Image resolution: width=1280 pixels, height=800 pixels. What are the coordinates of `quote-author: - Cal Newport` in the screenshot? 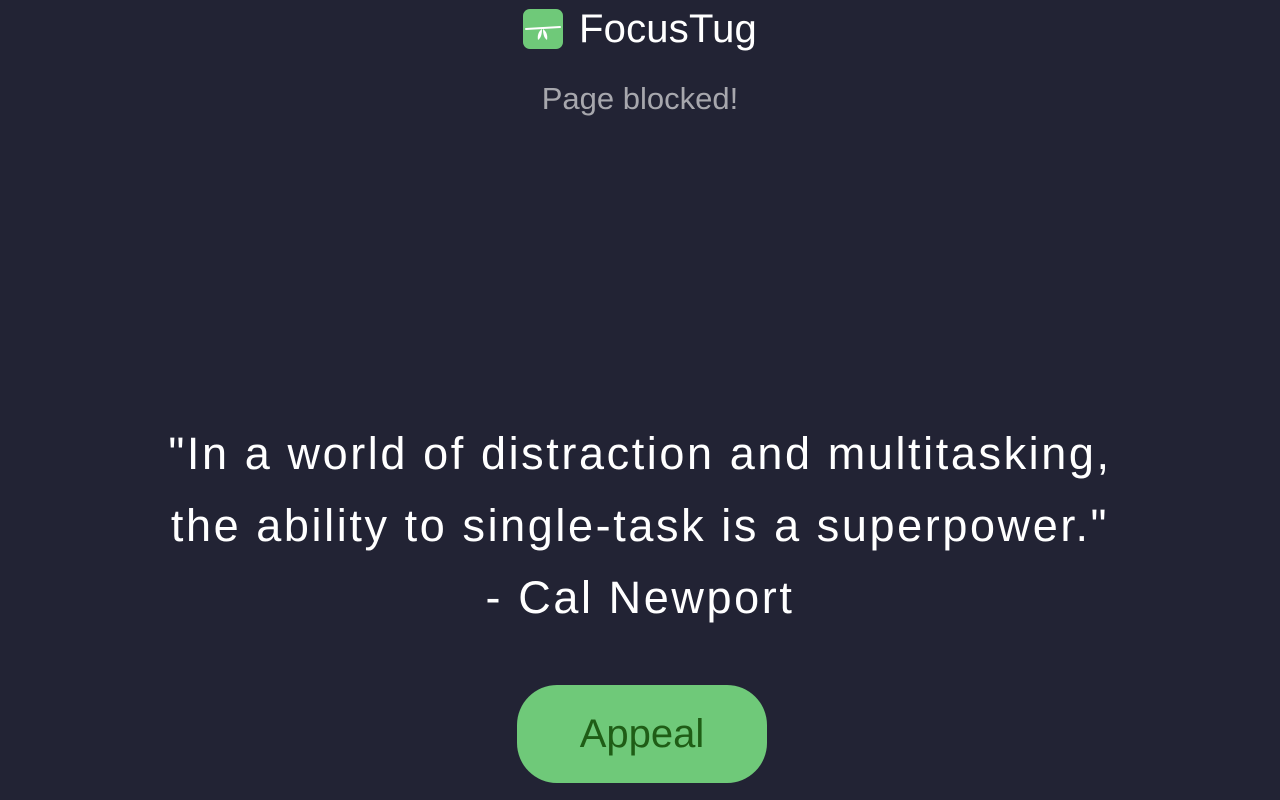 It's located at (640, 597).